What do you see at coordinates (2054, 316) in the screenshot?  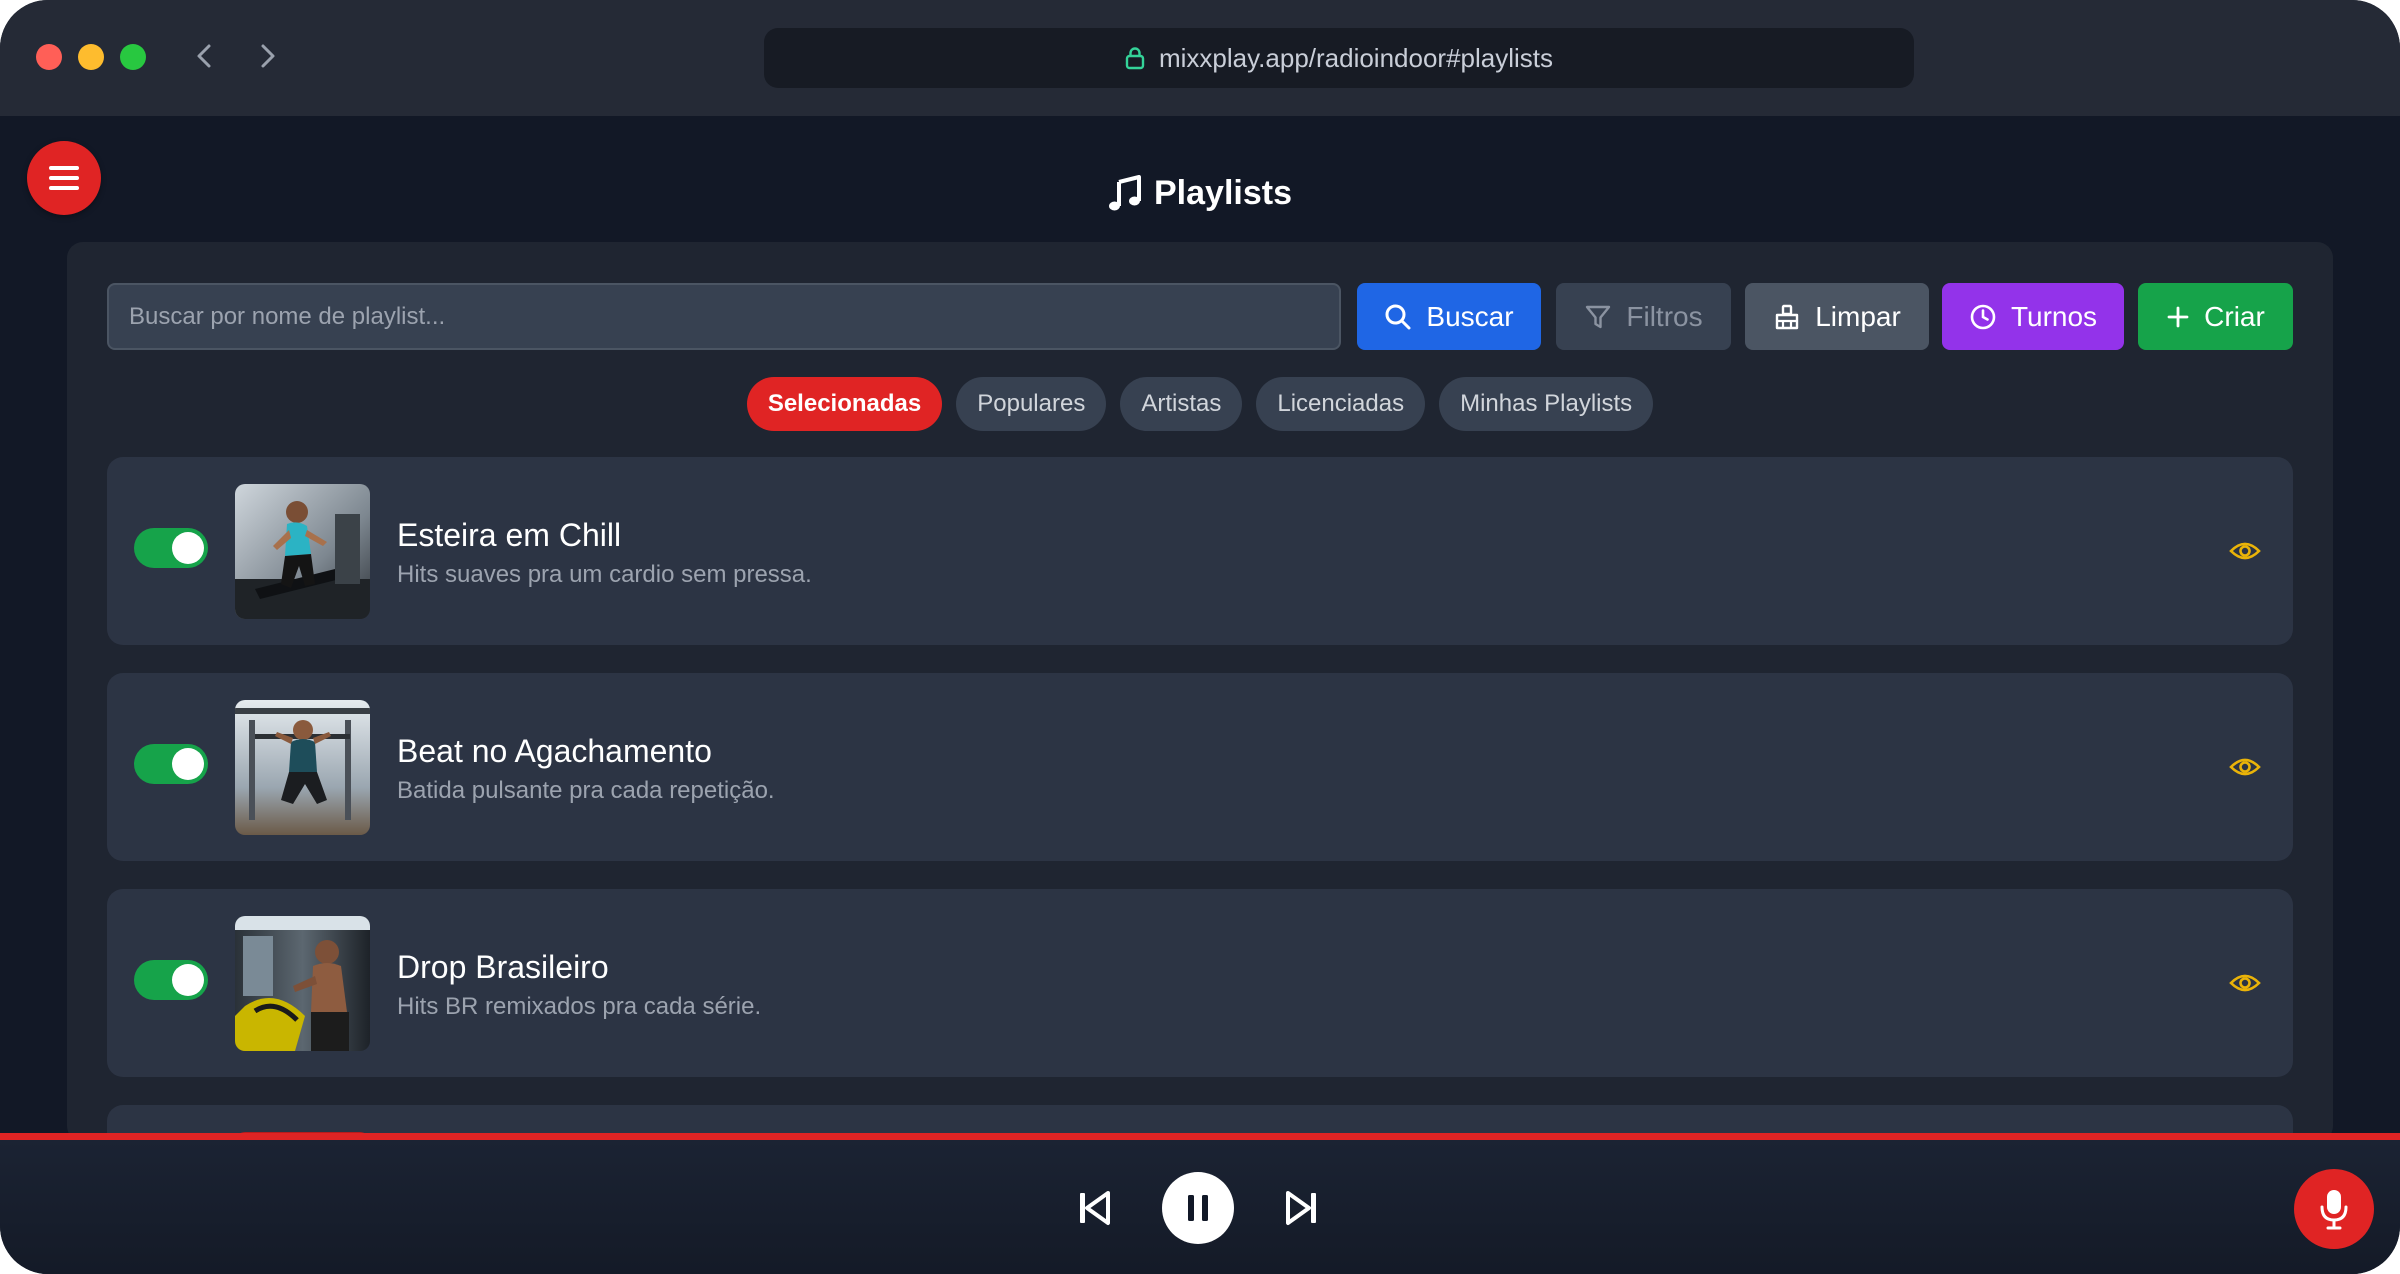 I see `shifts-button-label: Turnos` at bounding box center [2054, 316].